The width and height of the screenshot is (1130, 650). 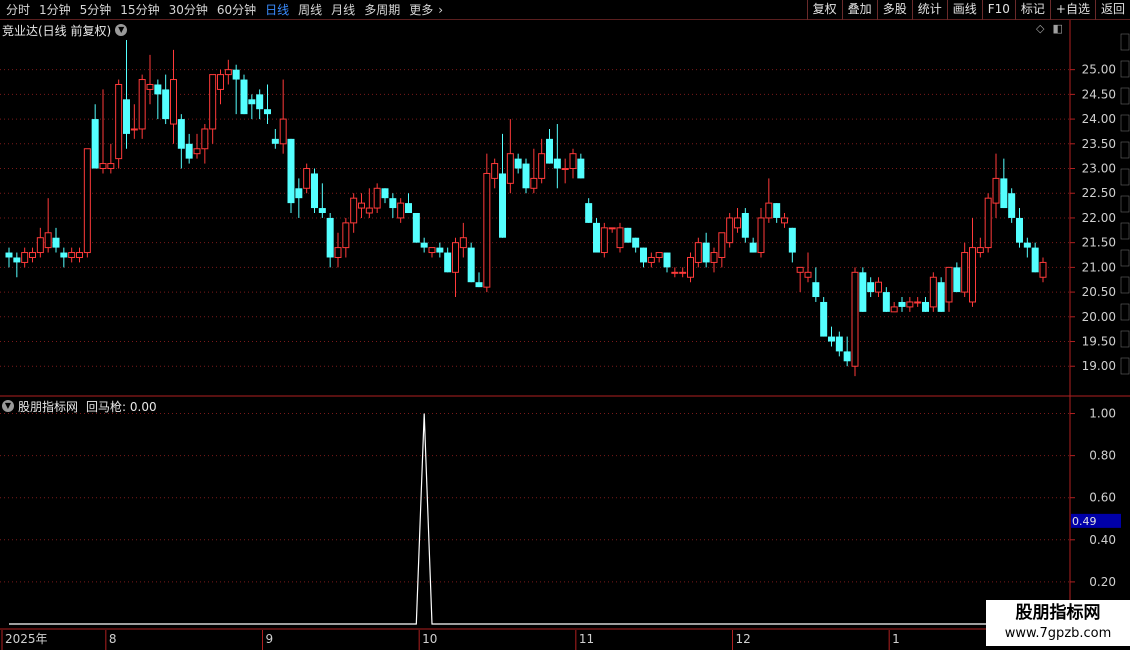 I want to click on diamond-icon: ◇, so click(x=1040, y=28).